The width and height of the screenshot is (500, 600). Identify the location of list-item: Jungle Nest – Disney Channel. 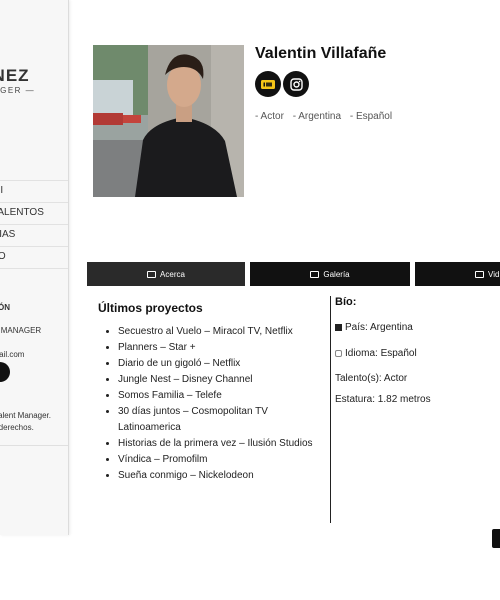
(225, 380).